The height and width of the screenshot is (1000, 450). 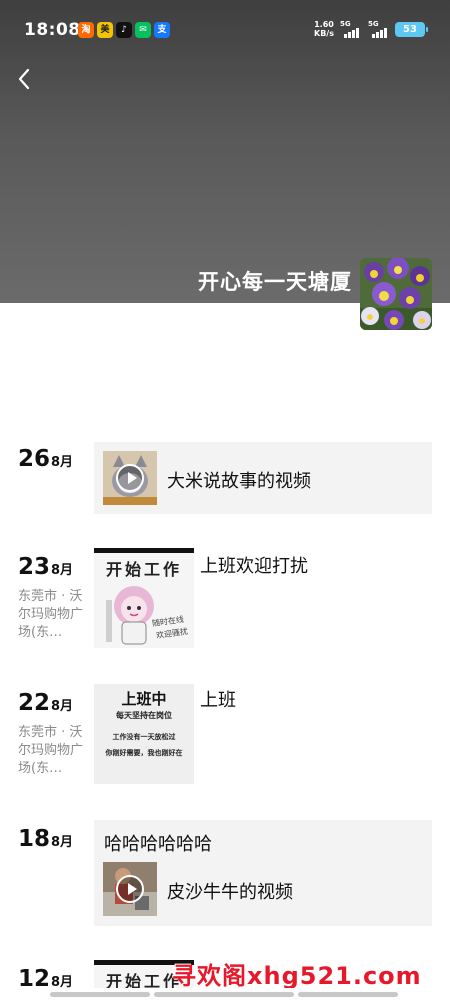 I want to click on net-speed: 1.60 KB/s, so click(x=324, y=29).